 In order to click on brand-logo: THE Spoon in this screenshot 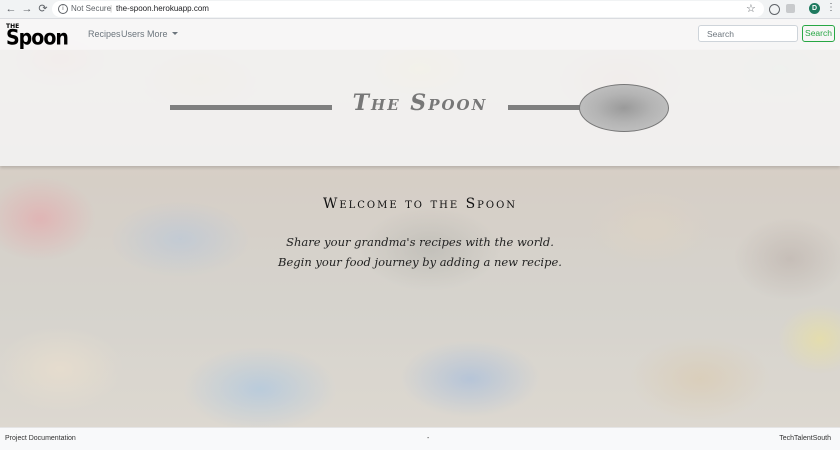, I will do `click(42, 36)`.